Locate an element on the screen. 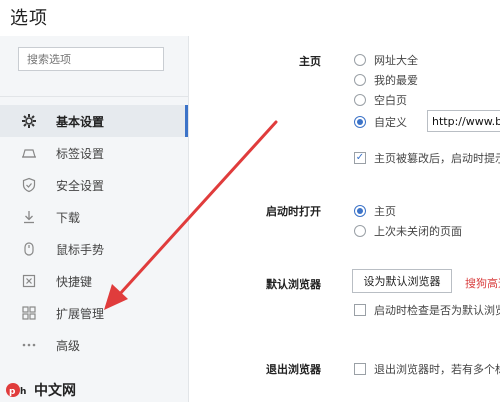  php-logo-icon: p h is located at coordinates (16, 390).